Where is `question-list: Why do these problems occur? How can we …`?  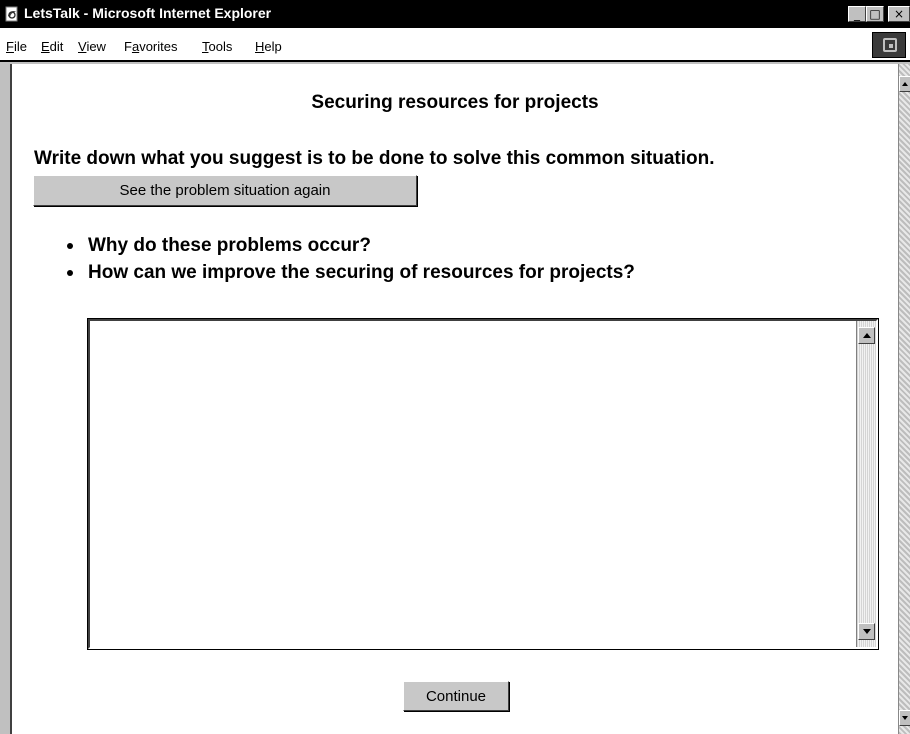 question-list: Why do these problems occur? How can we … is located at coordinates (349, 259).